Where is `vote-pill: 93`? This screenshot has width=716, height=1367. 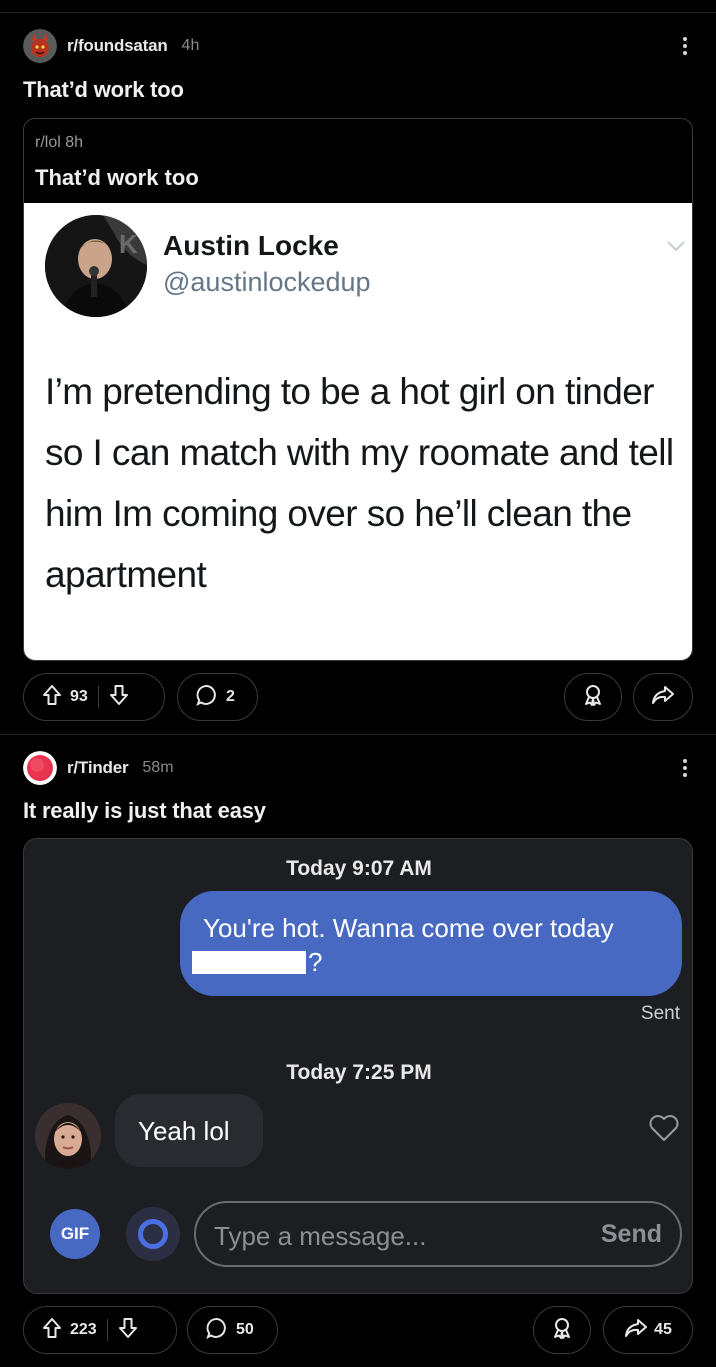
vote-pill: 93 is located at coordinates (94, 697).